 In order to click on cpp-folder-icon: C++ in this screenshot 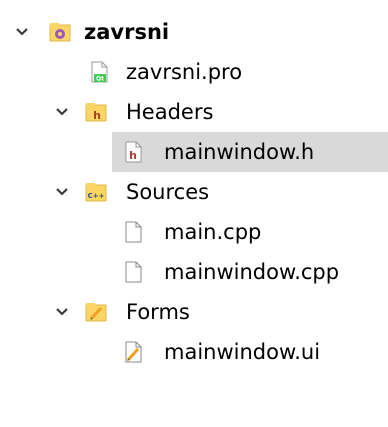, I will do `click(96, 192)`.